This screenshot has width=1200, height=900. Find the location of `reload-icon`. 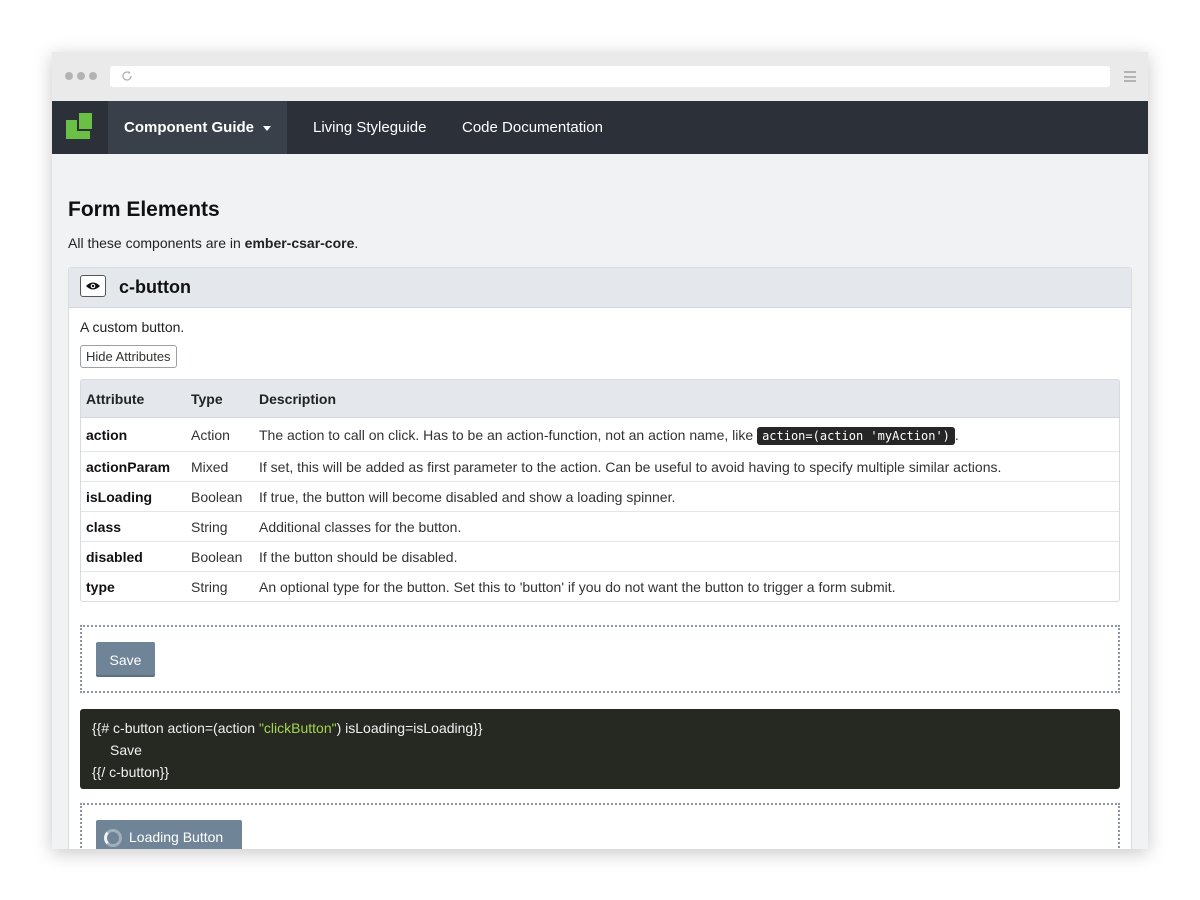

reload-icon is located at coordinates (127, 76).